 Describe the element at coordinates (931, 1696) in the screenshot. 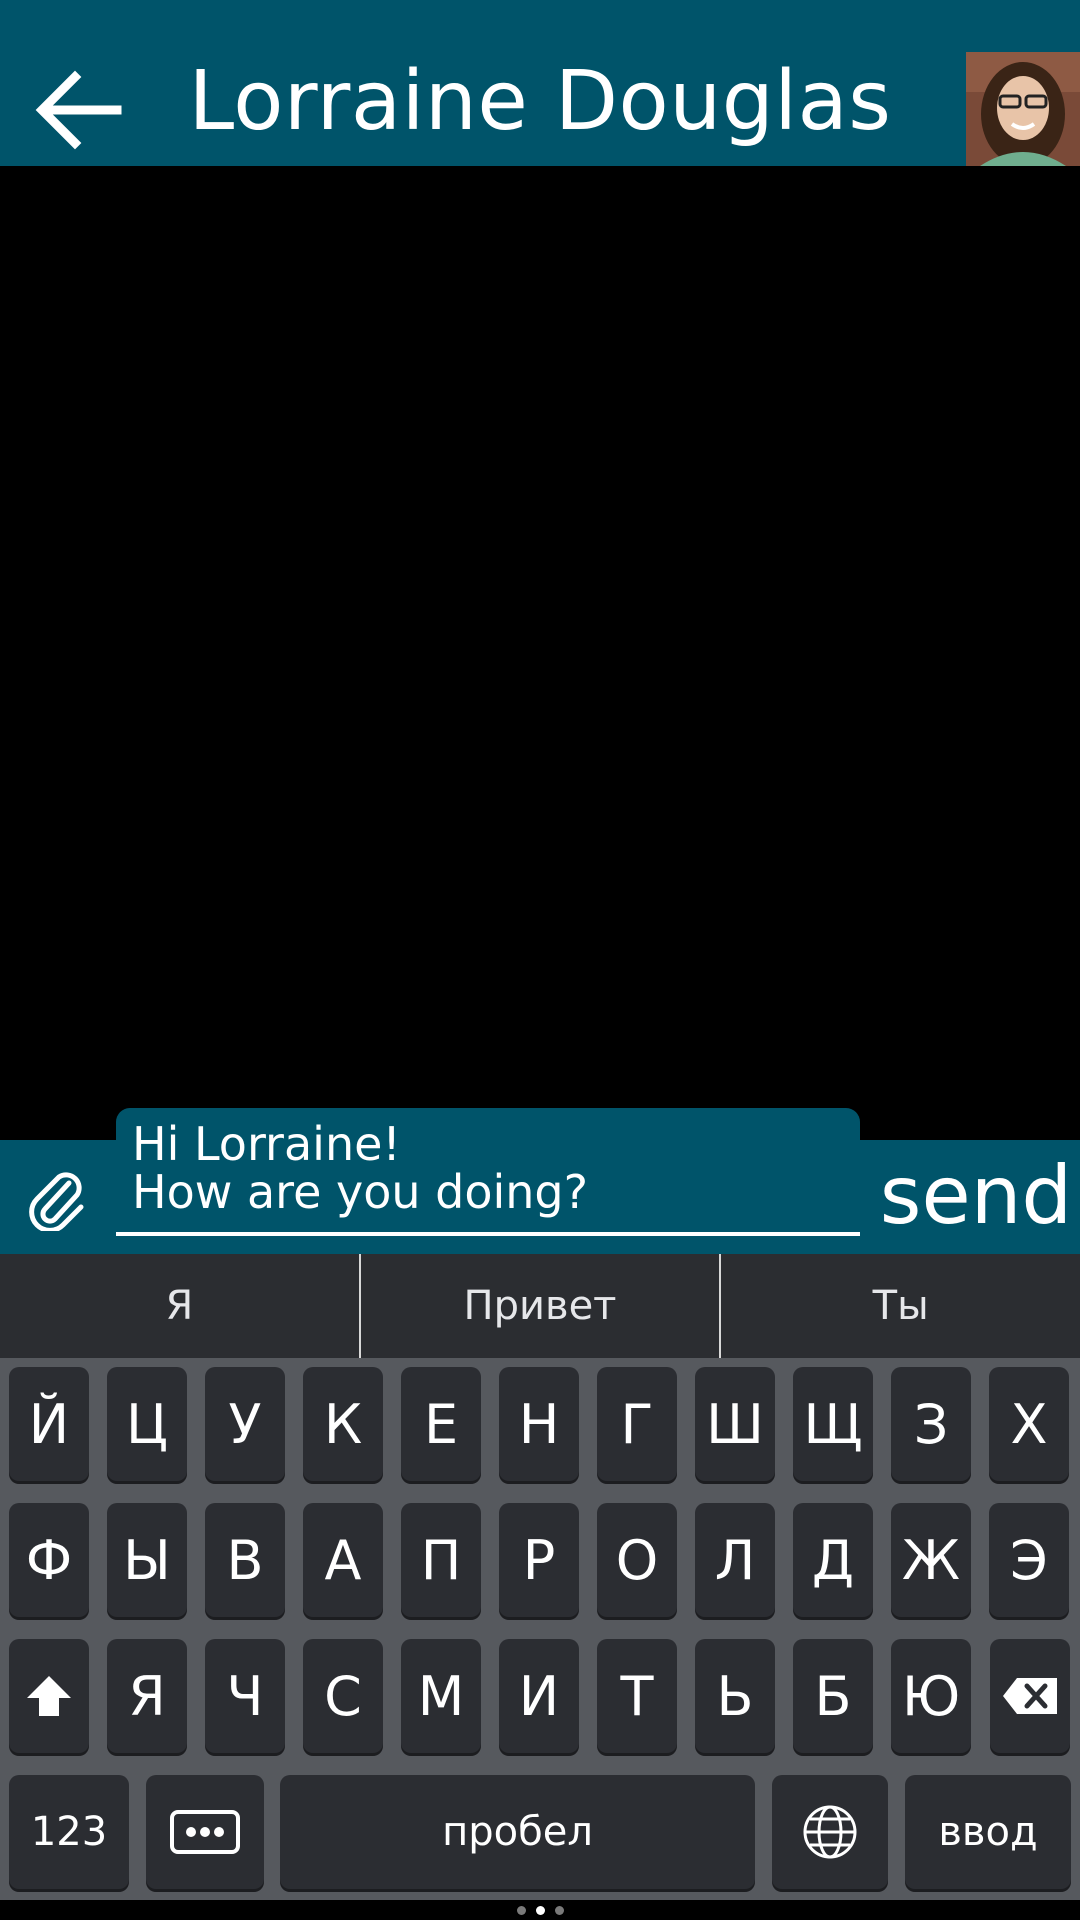

I see `key-Ю: Ю` at that location.